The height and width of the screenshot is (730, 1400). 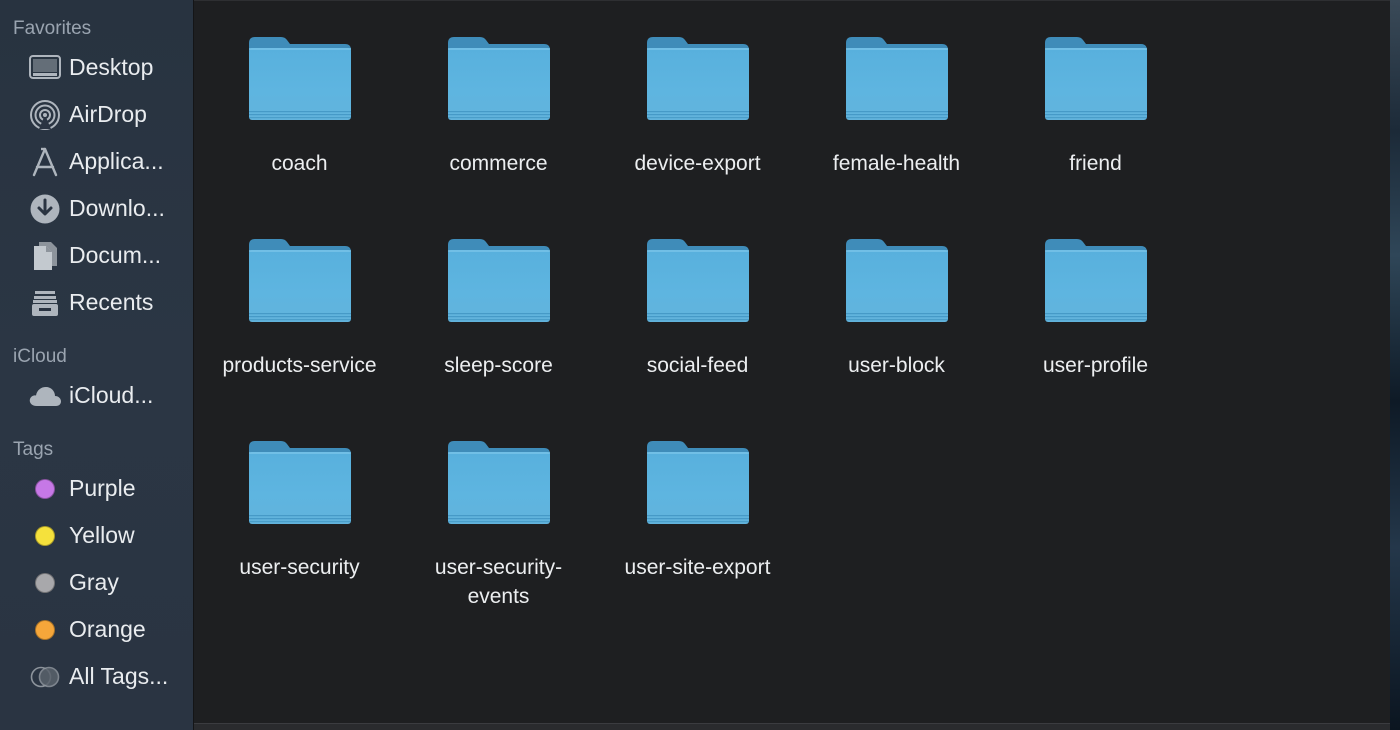 I want to click on folder-item: user-block, so click(x=896, y=326).